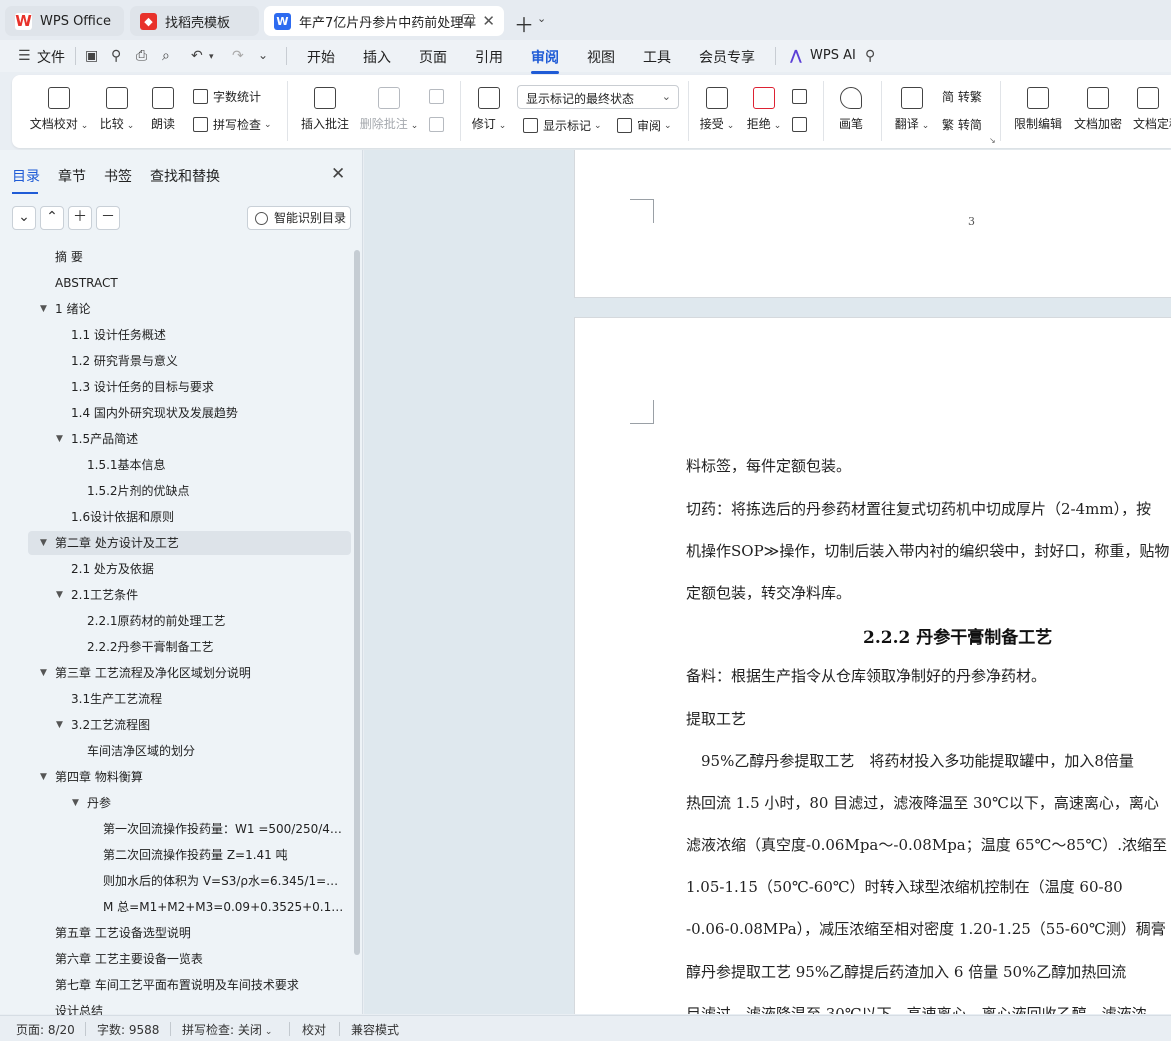 The width and height of the screenshot is (1171, 1041). Describe the element at coordinates (802, 96) in the screenshot. I see `prev-change-button` at that location.